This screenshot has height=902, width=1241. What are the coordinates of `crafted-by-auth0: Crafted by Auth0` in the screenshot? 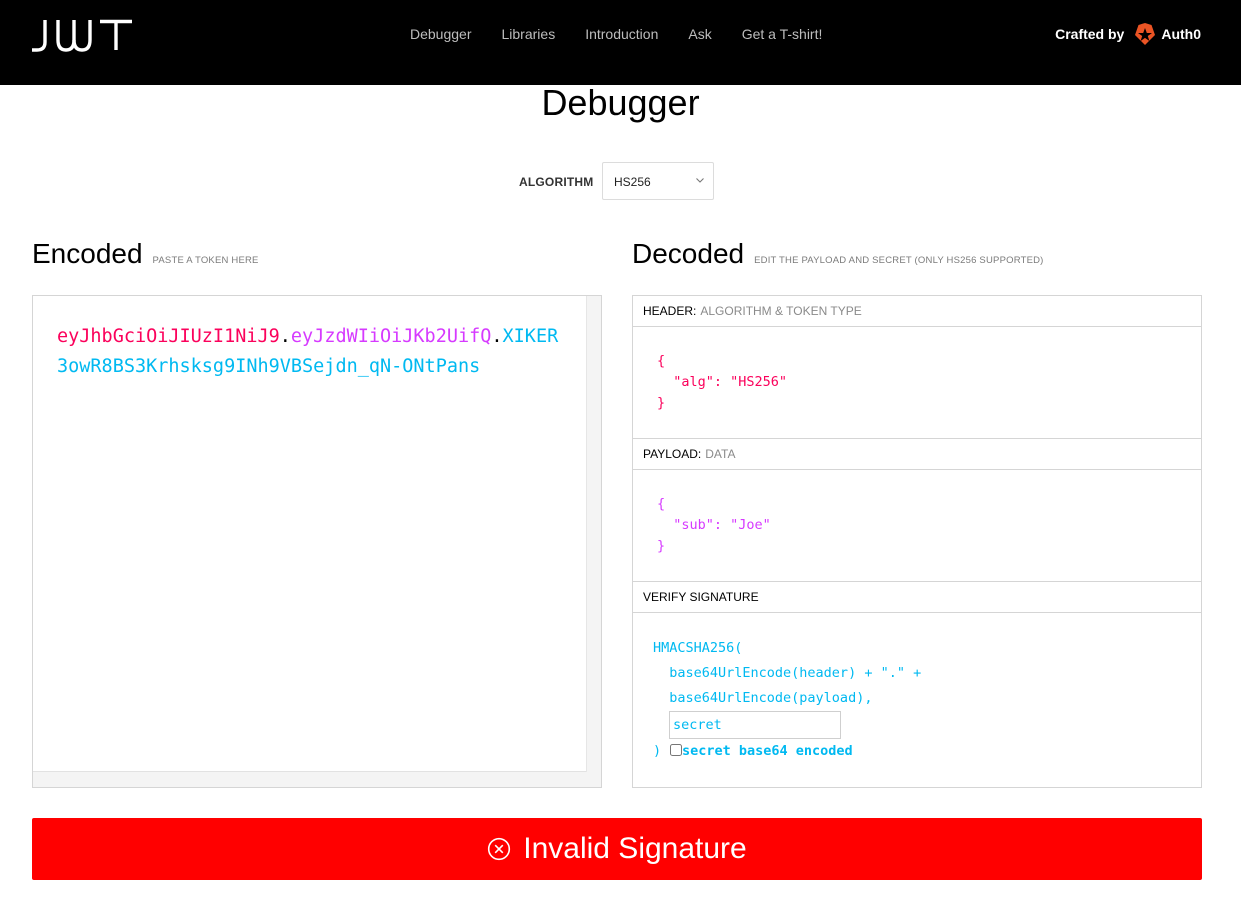 It's located at (1128, 34).